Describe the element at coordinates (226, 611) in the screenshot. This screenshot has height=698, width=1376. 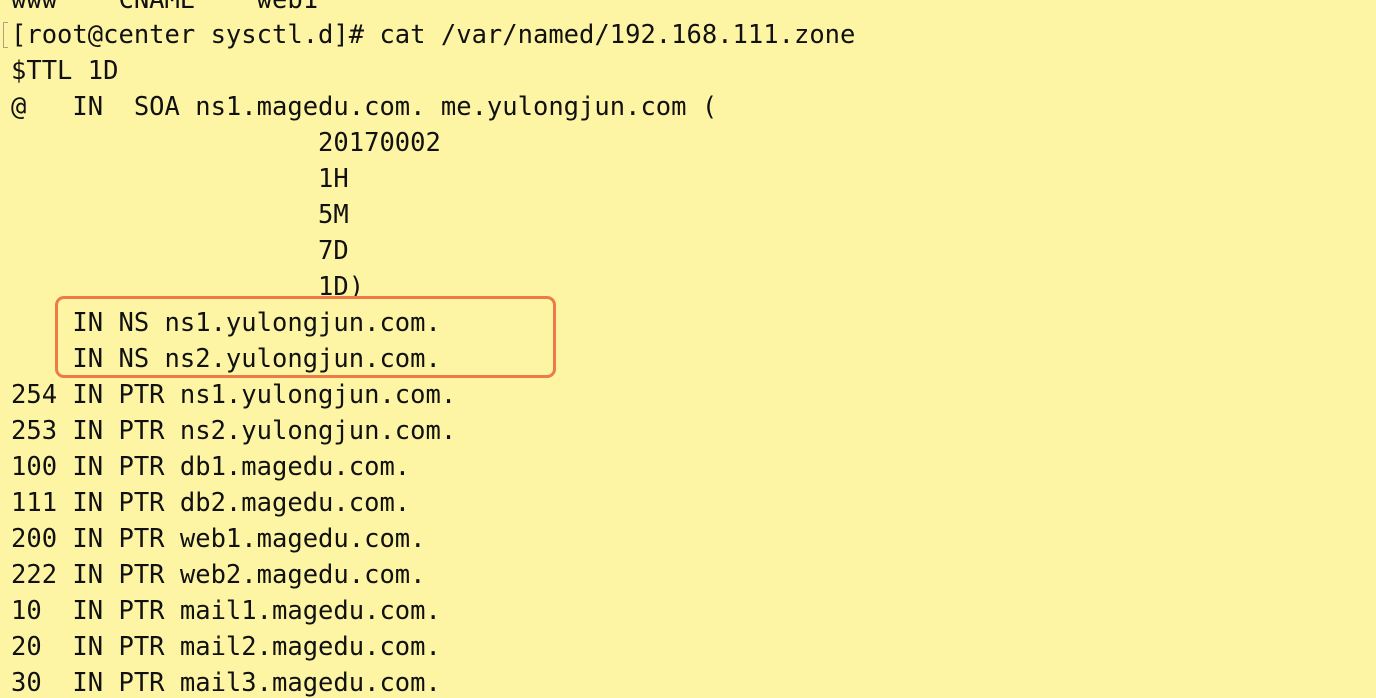
I see `ptr-record-line: 10 IN PTR mail1.magedu.com.` at that location.